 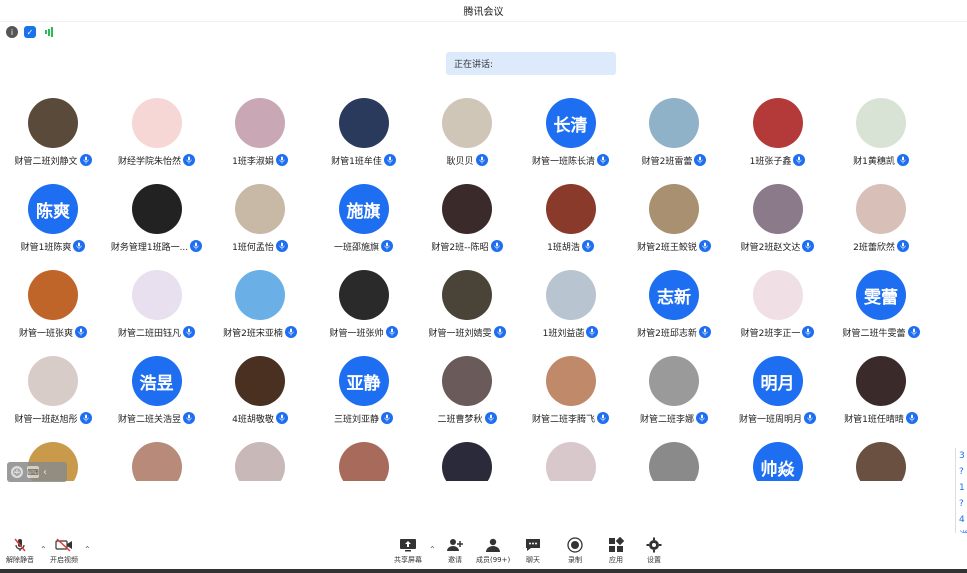 I want to click on emoji-icon: ☺, so click(x=17, y=472).